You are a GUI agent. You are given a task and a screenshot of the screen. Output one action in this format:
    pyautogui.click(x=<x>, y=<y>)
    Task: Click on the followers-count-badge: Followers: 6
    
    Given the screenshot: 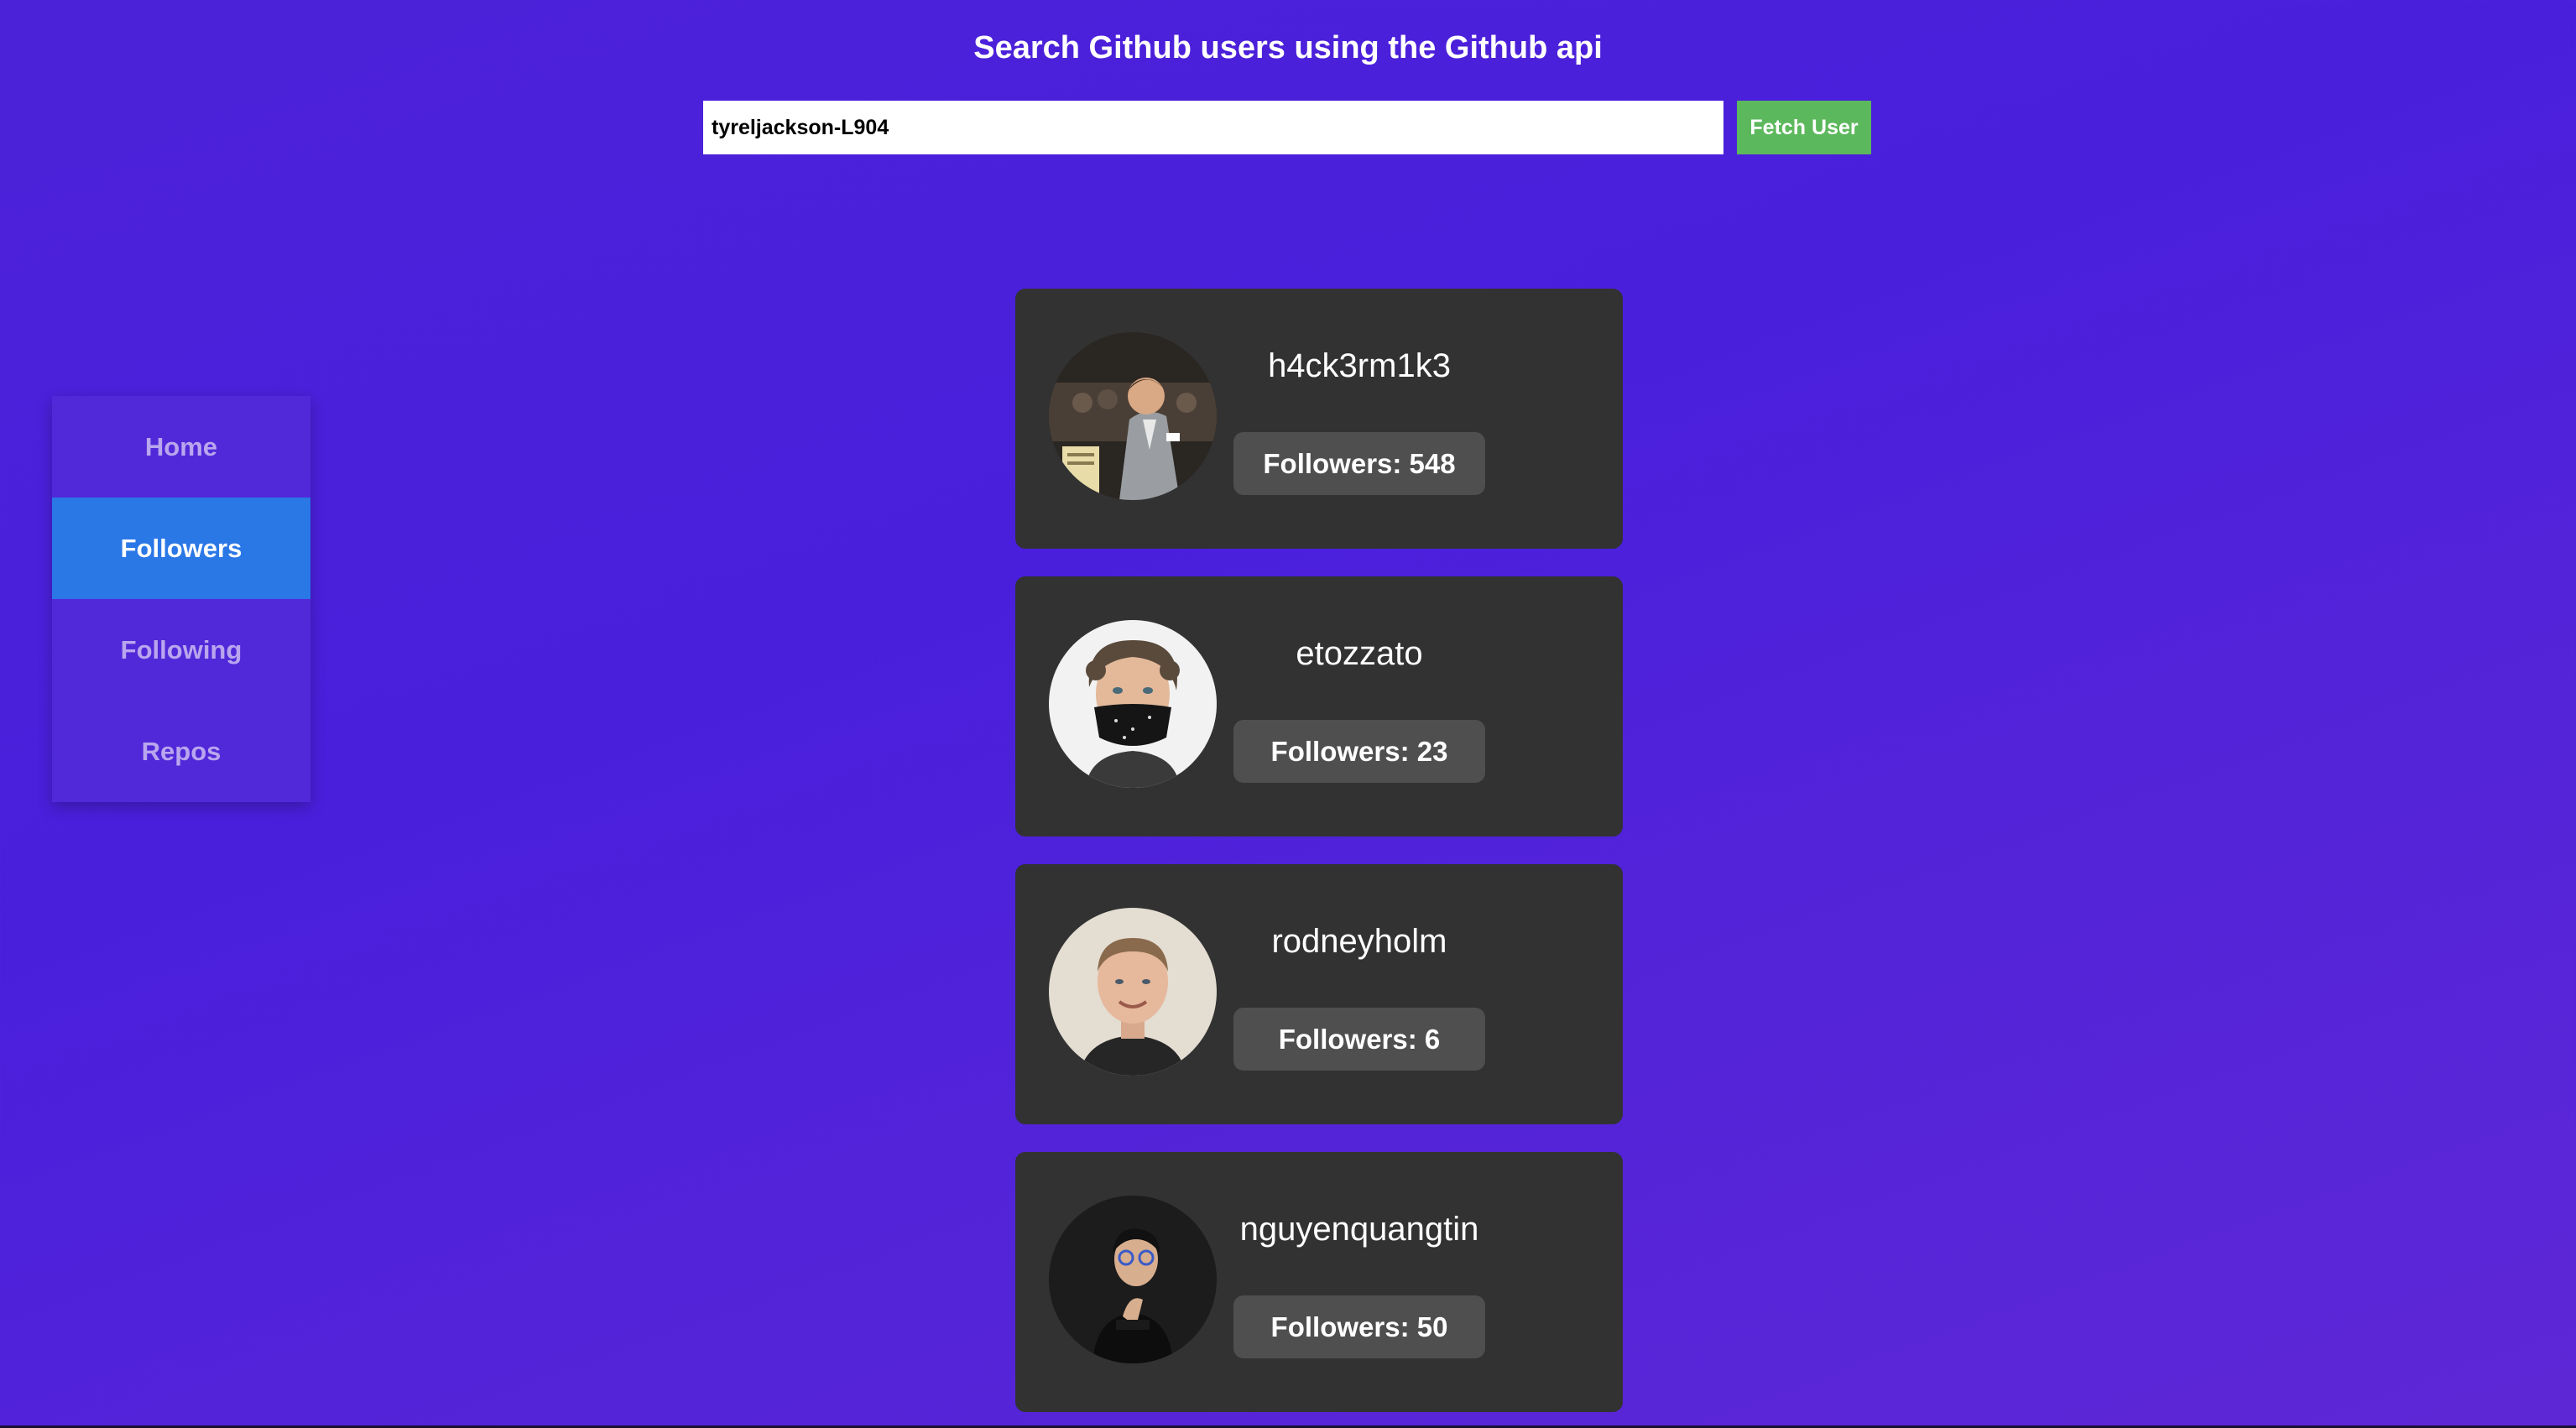 What is the action you would take?
    pyautogui.click(x=1359, y=1039)
    